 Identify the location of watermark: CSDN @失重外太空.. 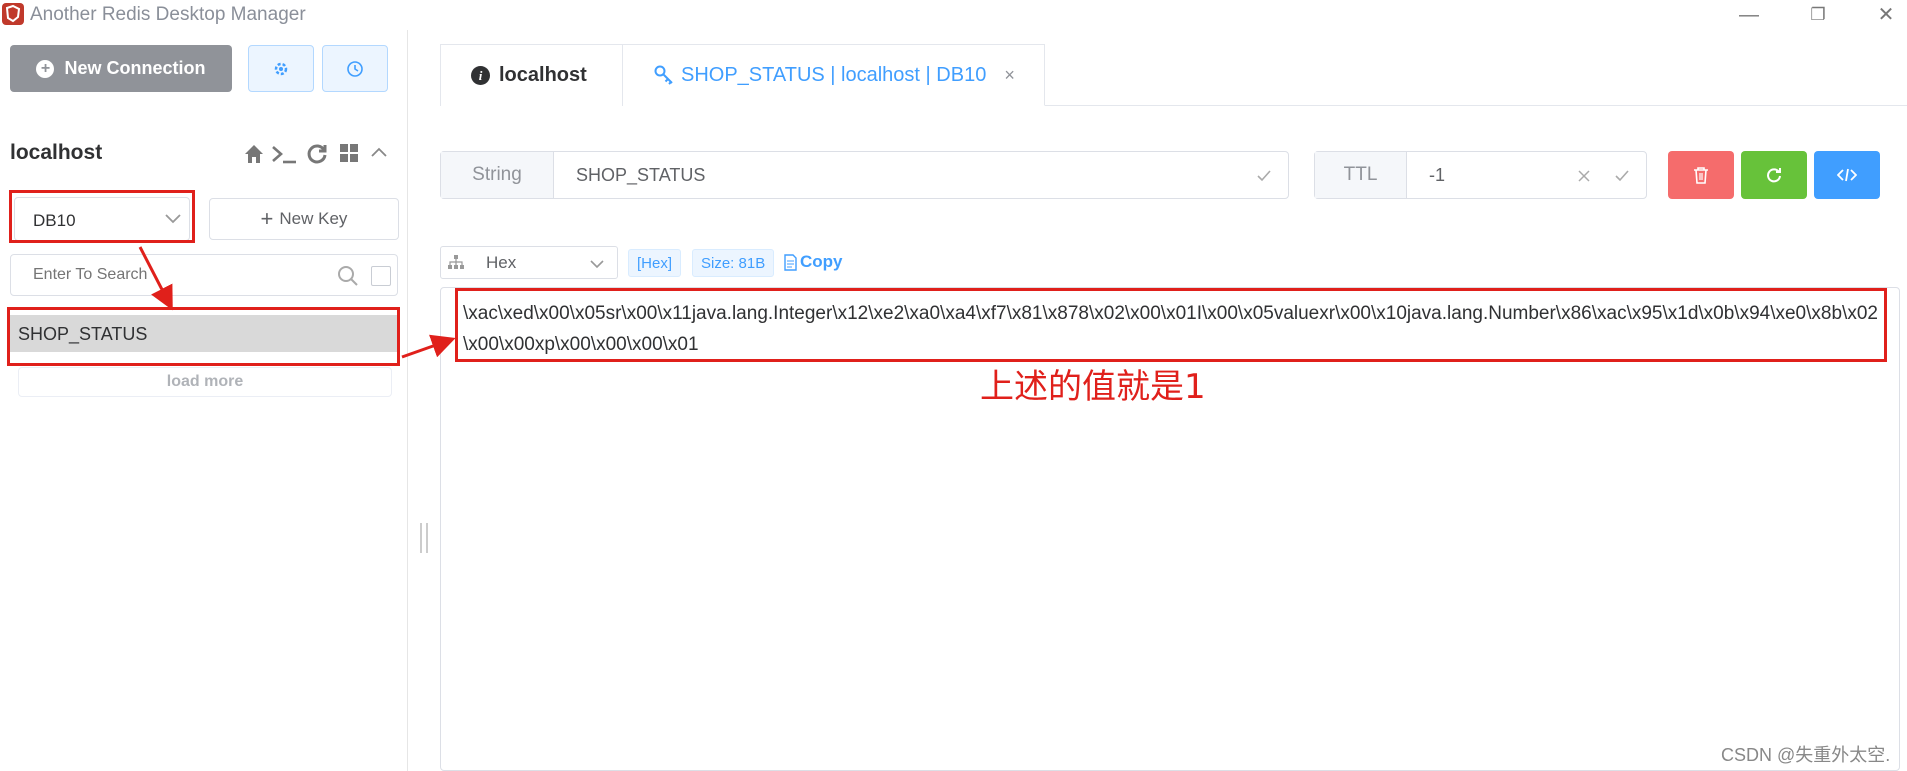
(1806, 755).